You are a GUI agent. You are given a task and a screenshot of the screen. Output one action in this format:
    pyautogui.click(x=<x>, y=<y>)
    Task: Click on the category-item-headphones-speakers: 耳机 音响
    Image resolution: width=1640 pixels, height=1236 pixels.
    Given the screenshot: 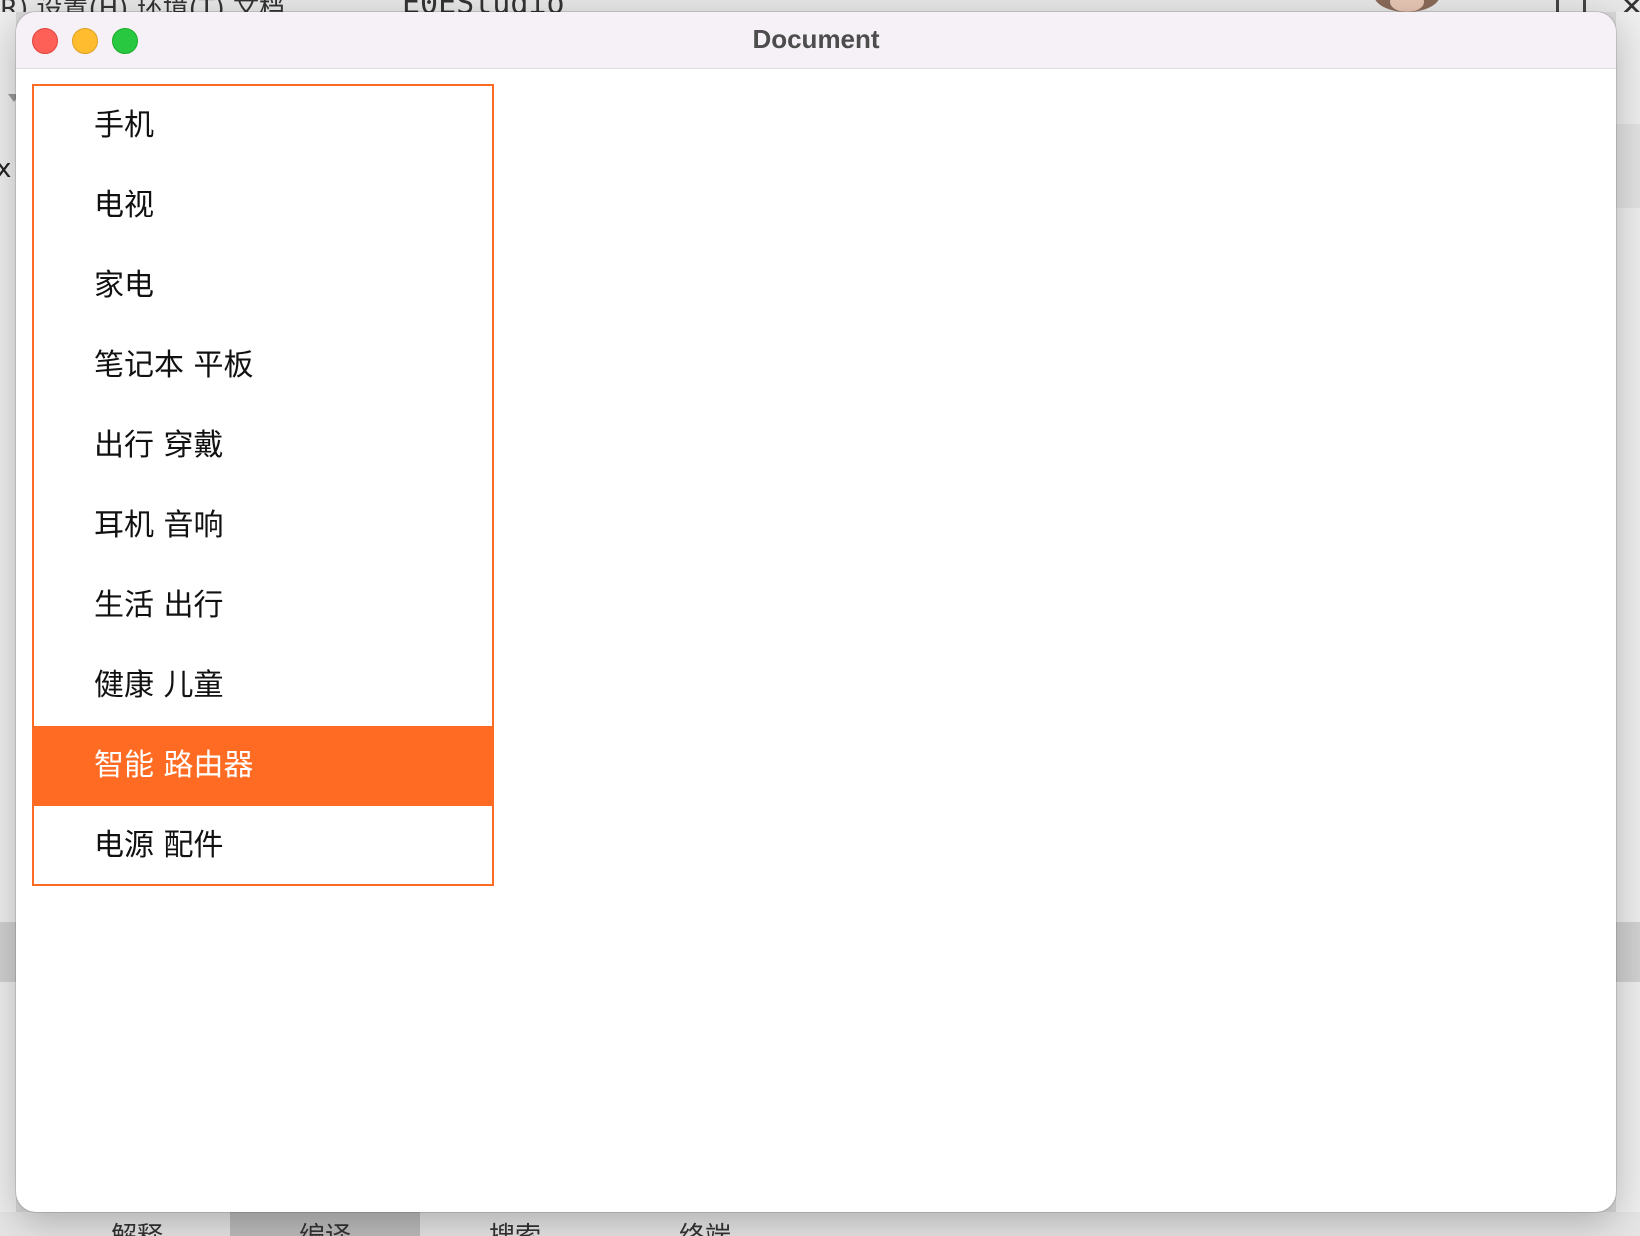 What is the action you would take?
    pyautogui.click(x=263, y=526)
    